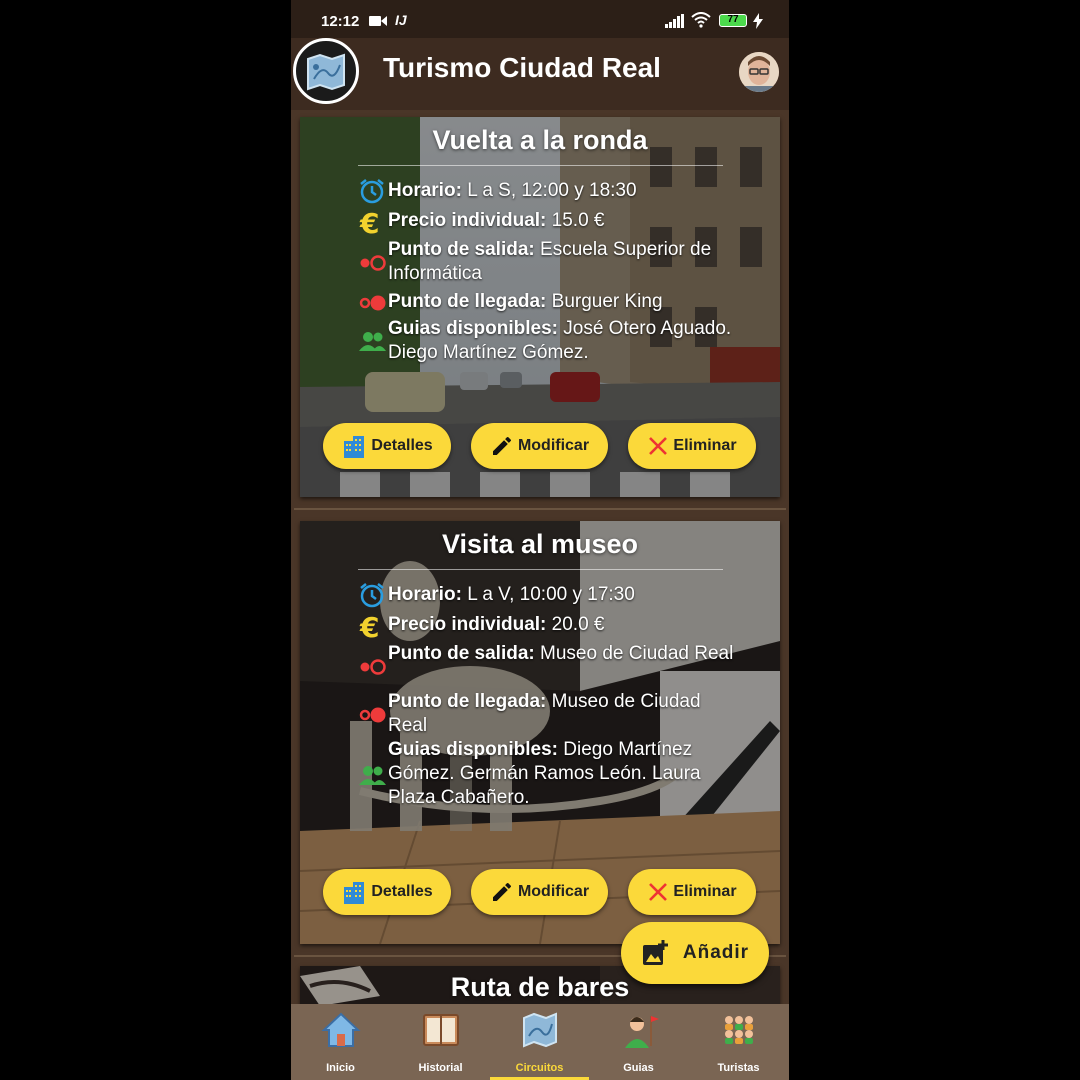  Describe the element at coordinates (512, 190) in the screenshot. I see `schedule-row: Horario: L a S, 12:00 y 18:30` at that location.